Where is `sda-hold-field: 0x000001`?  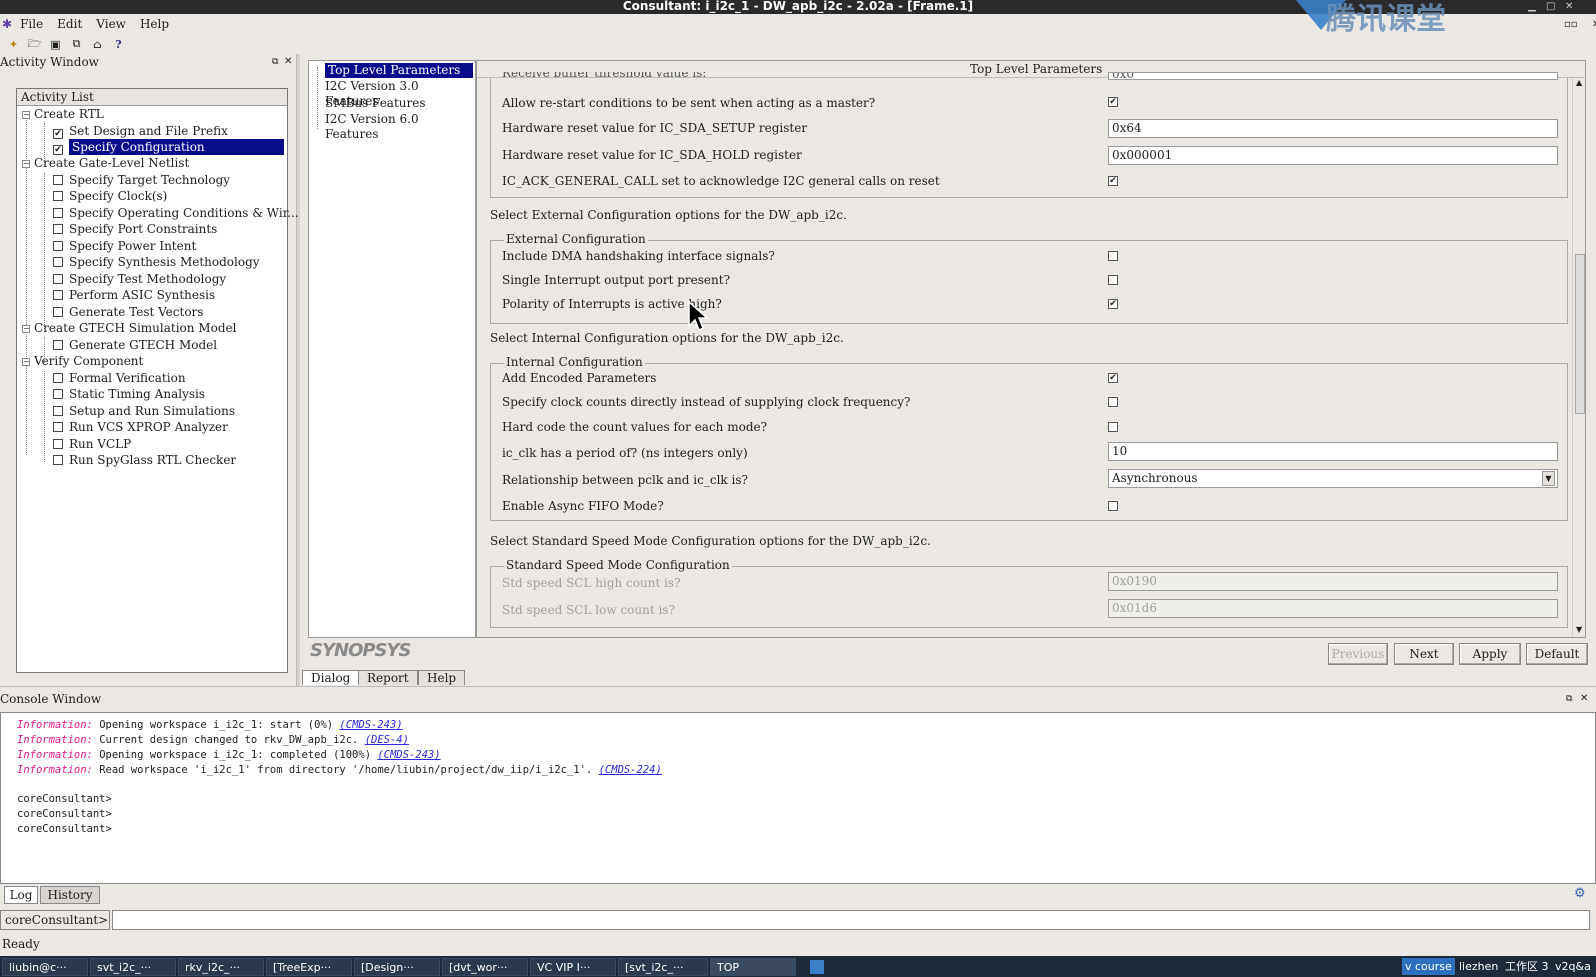
sda-hold-field: 0x000001 is located at coordinates (1333, 155).